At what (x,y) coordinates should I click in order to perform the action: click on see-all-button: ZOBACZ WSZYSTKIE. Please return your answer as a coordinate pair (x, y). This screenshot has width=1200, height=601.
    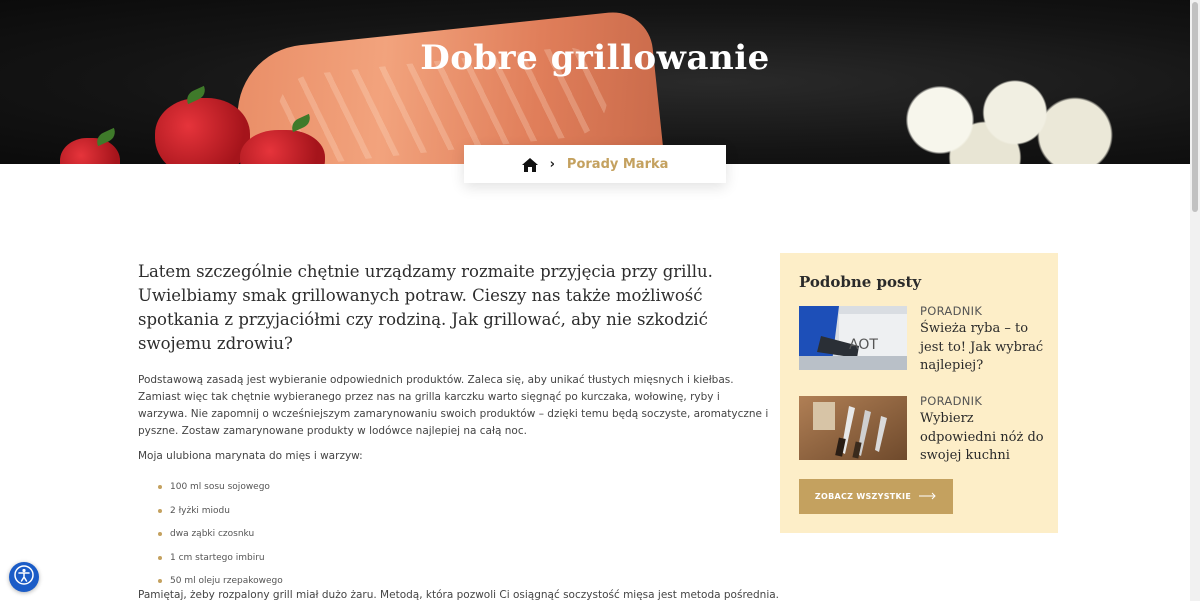
    Looking at the image, I should click on (876, 496).